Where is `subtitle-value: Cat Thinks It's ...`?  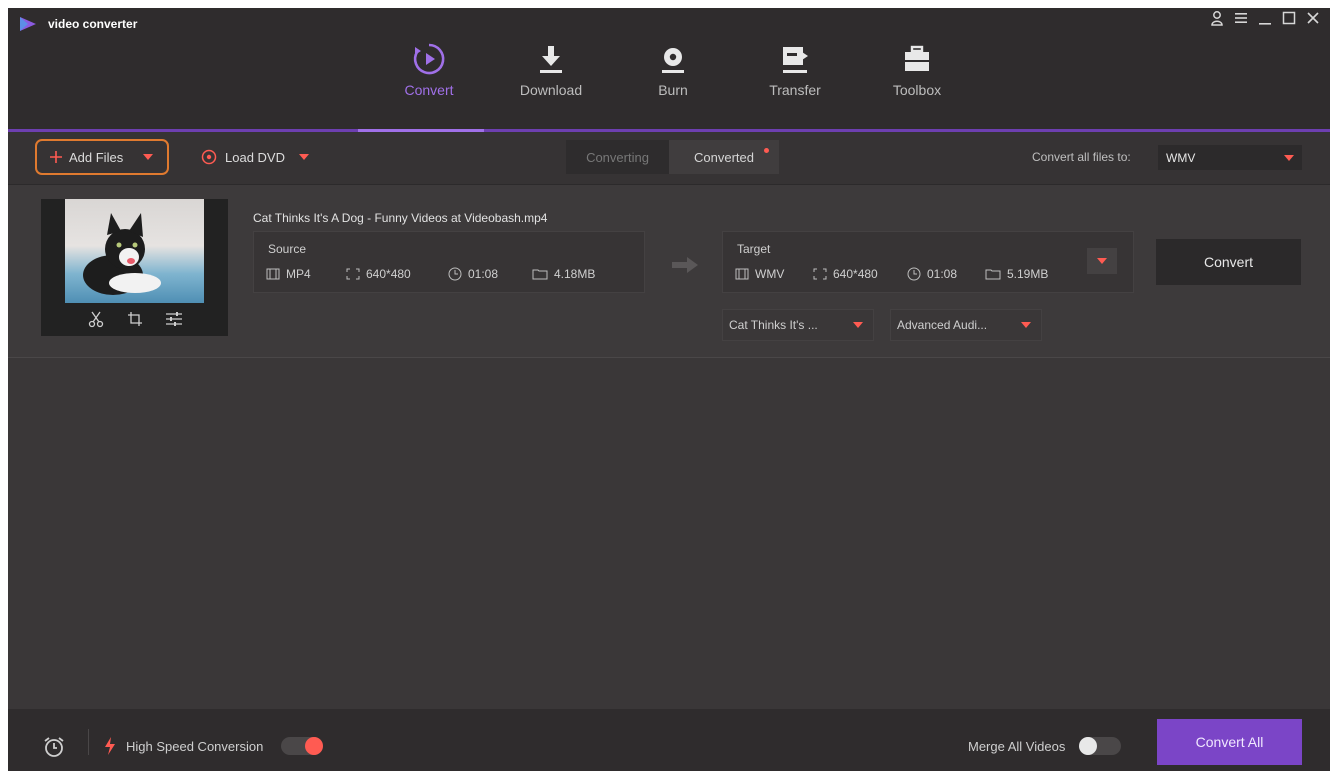
subtitle-value: Cat Thinks It's ... is located at coordinates (773, 325).